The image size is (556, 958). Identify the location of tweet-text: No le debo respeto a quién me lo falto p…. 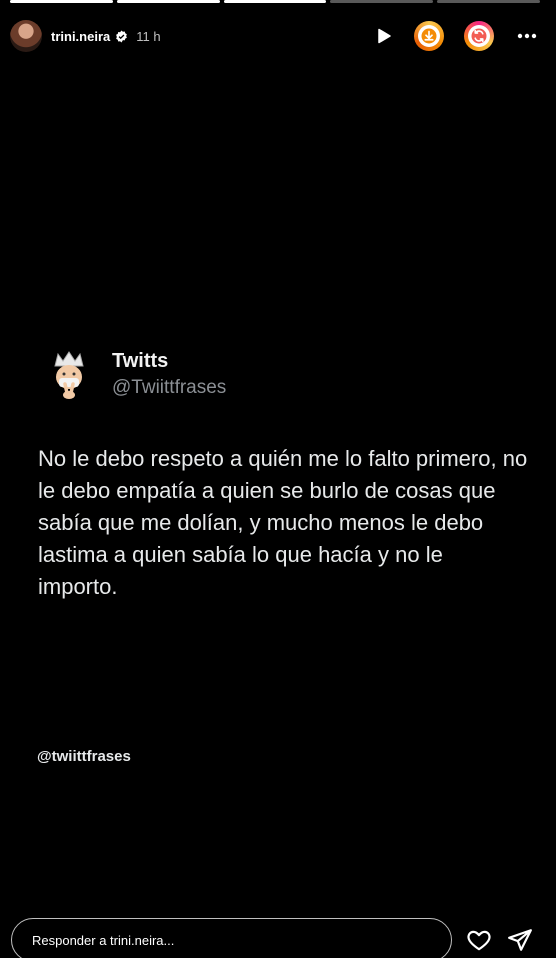
(283, 522).